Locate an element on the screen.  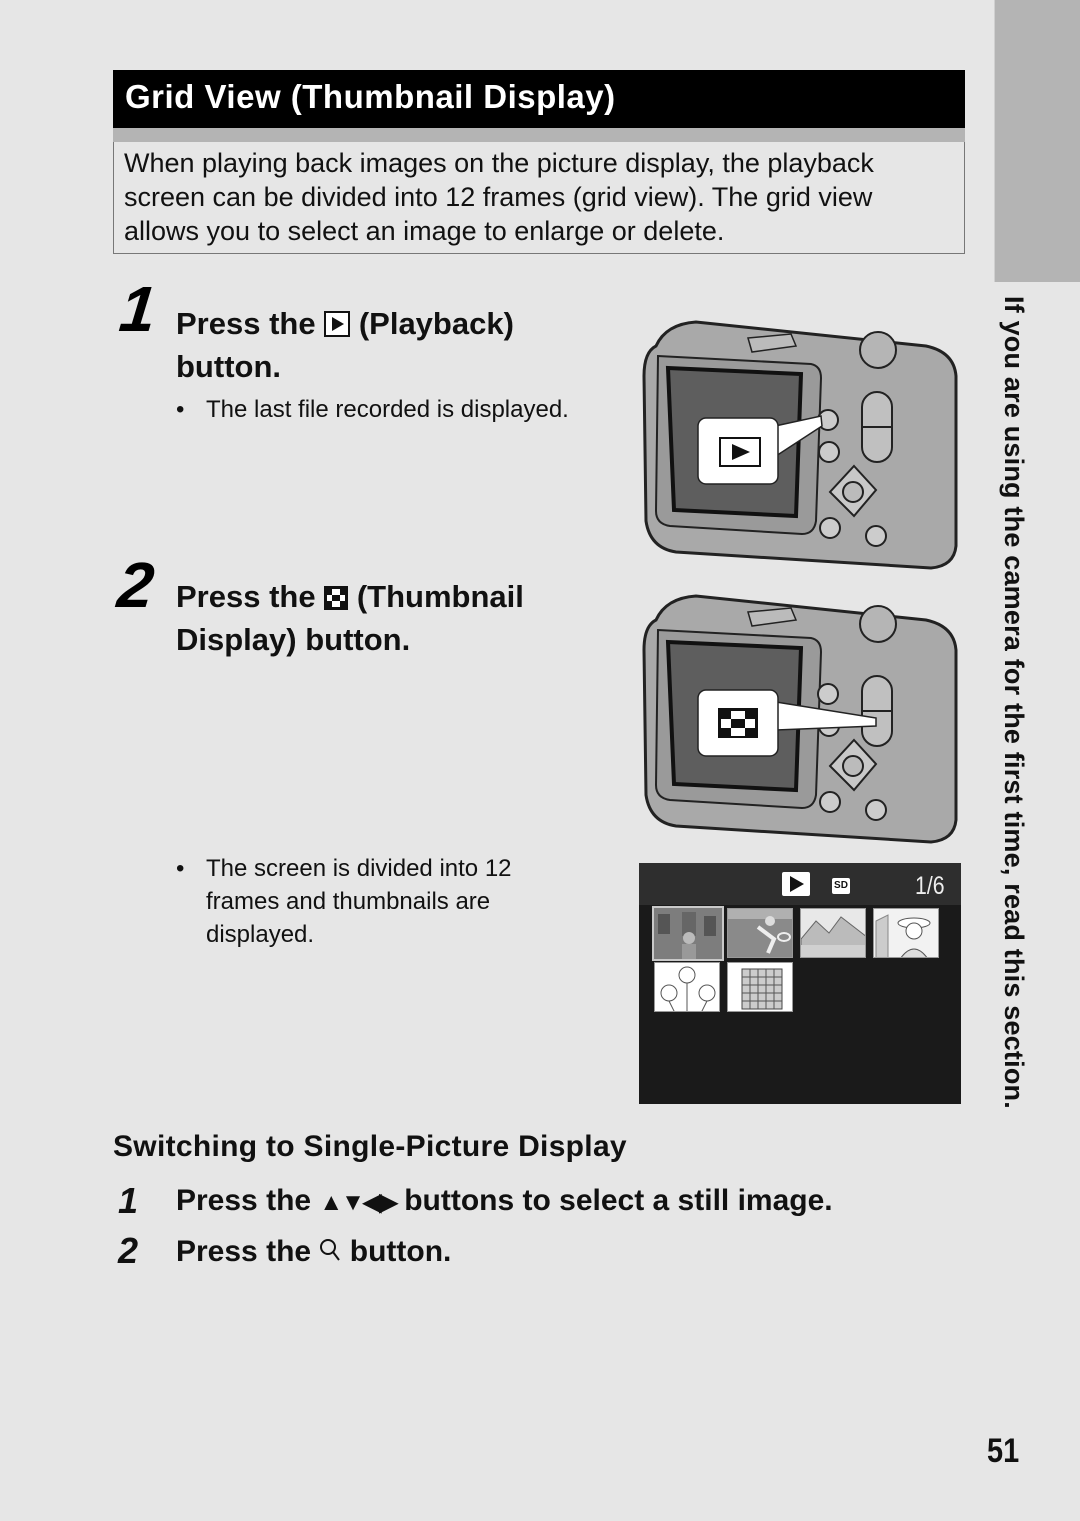
step-1-number: 1 is located at coordinates (138, 309).